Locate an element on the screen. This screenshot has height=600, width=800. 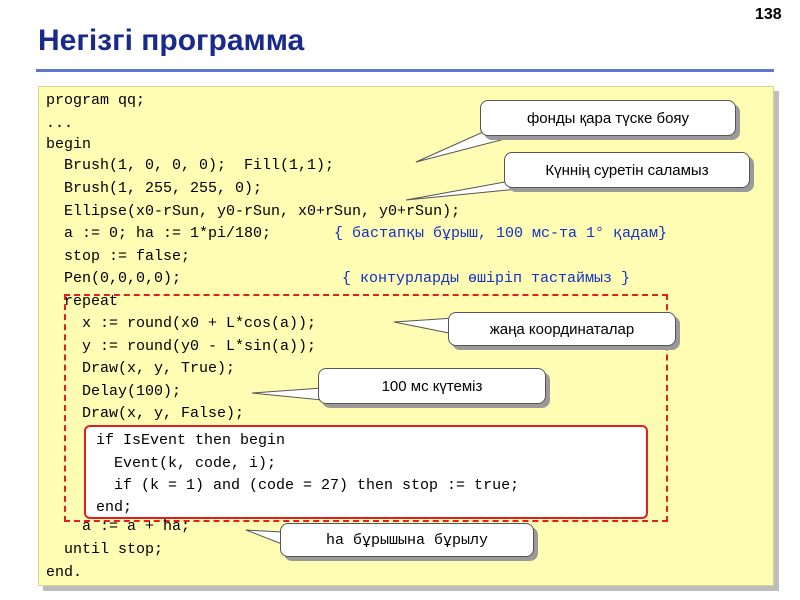
callout-sun-drawing: Күннің суретін саламыз is located at coordinates (627, 170).